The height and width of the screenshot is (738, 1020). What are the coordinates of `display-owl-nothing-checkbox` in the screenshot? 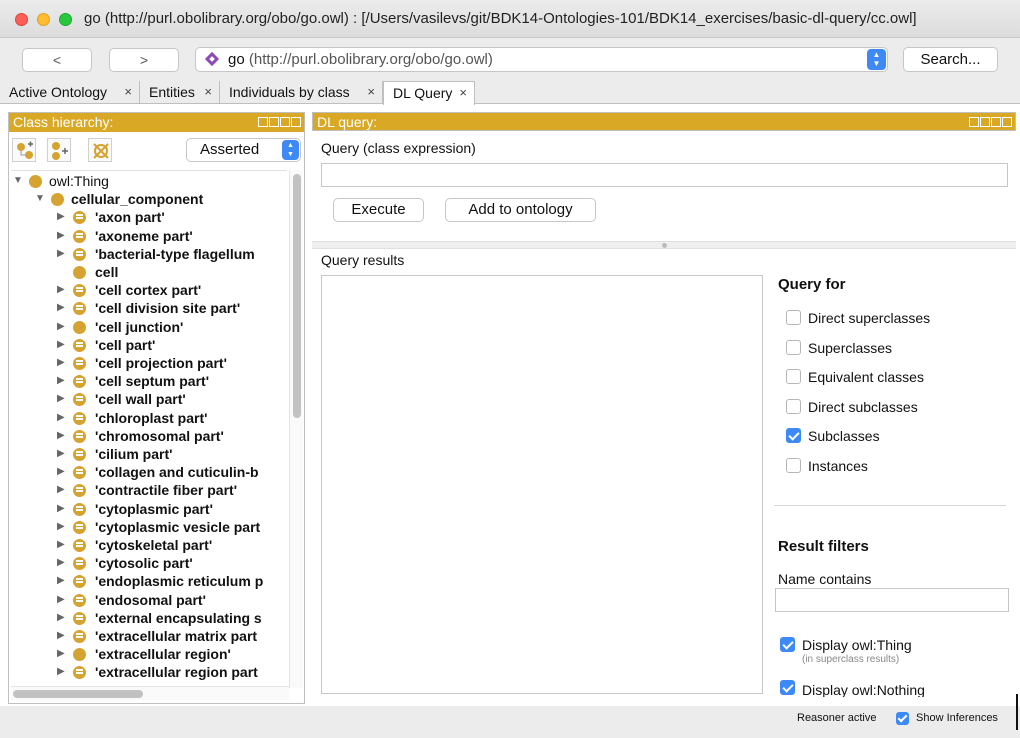 It's located at (787, 687).